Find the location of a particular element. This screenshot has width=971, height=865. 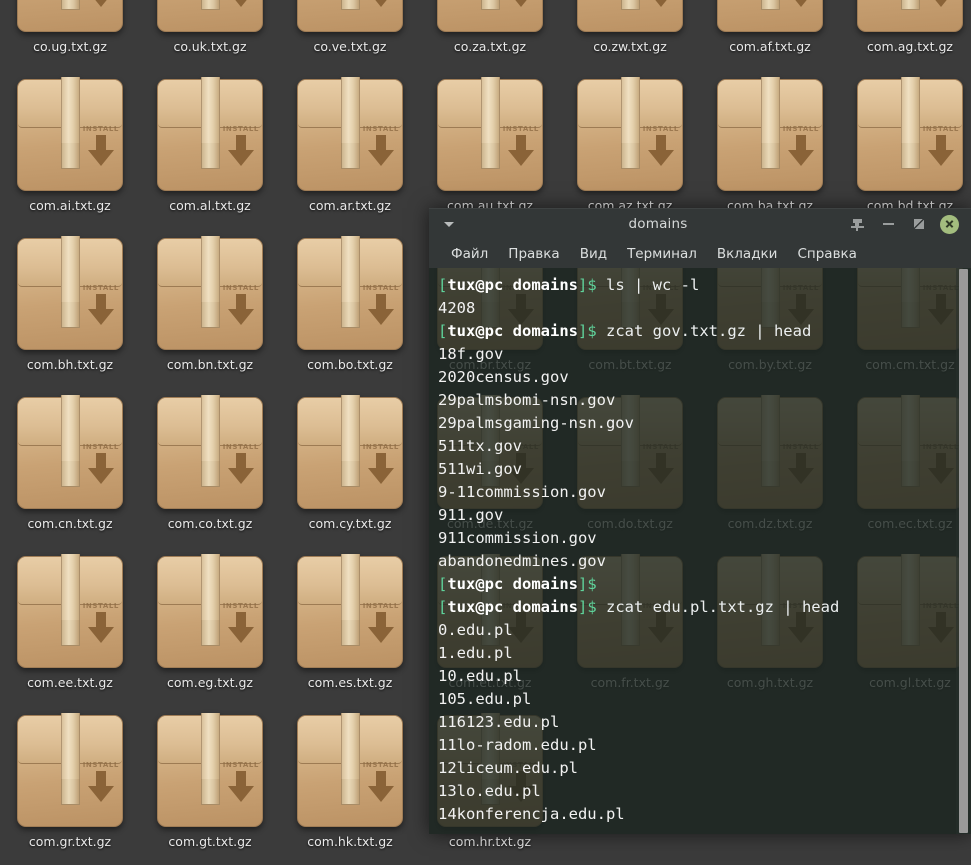

desktop-file-icon: INSTALL com.ar.txt.gz is located at coordinates (350, 149).